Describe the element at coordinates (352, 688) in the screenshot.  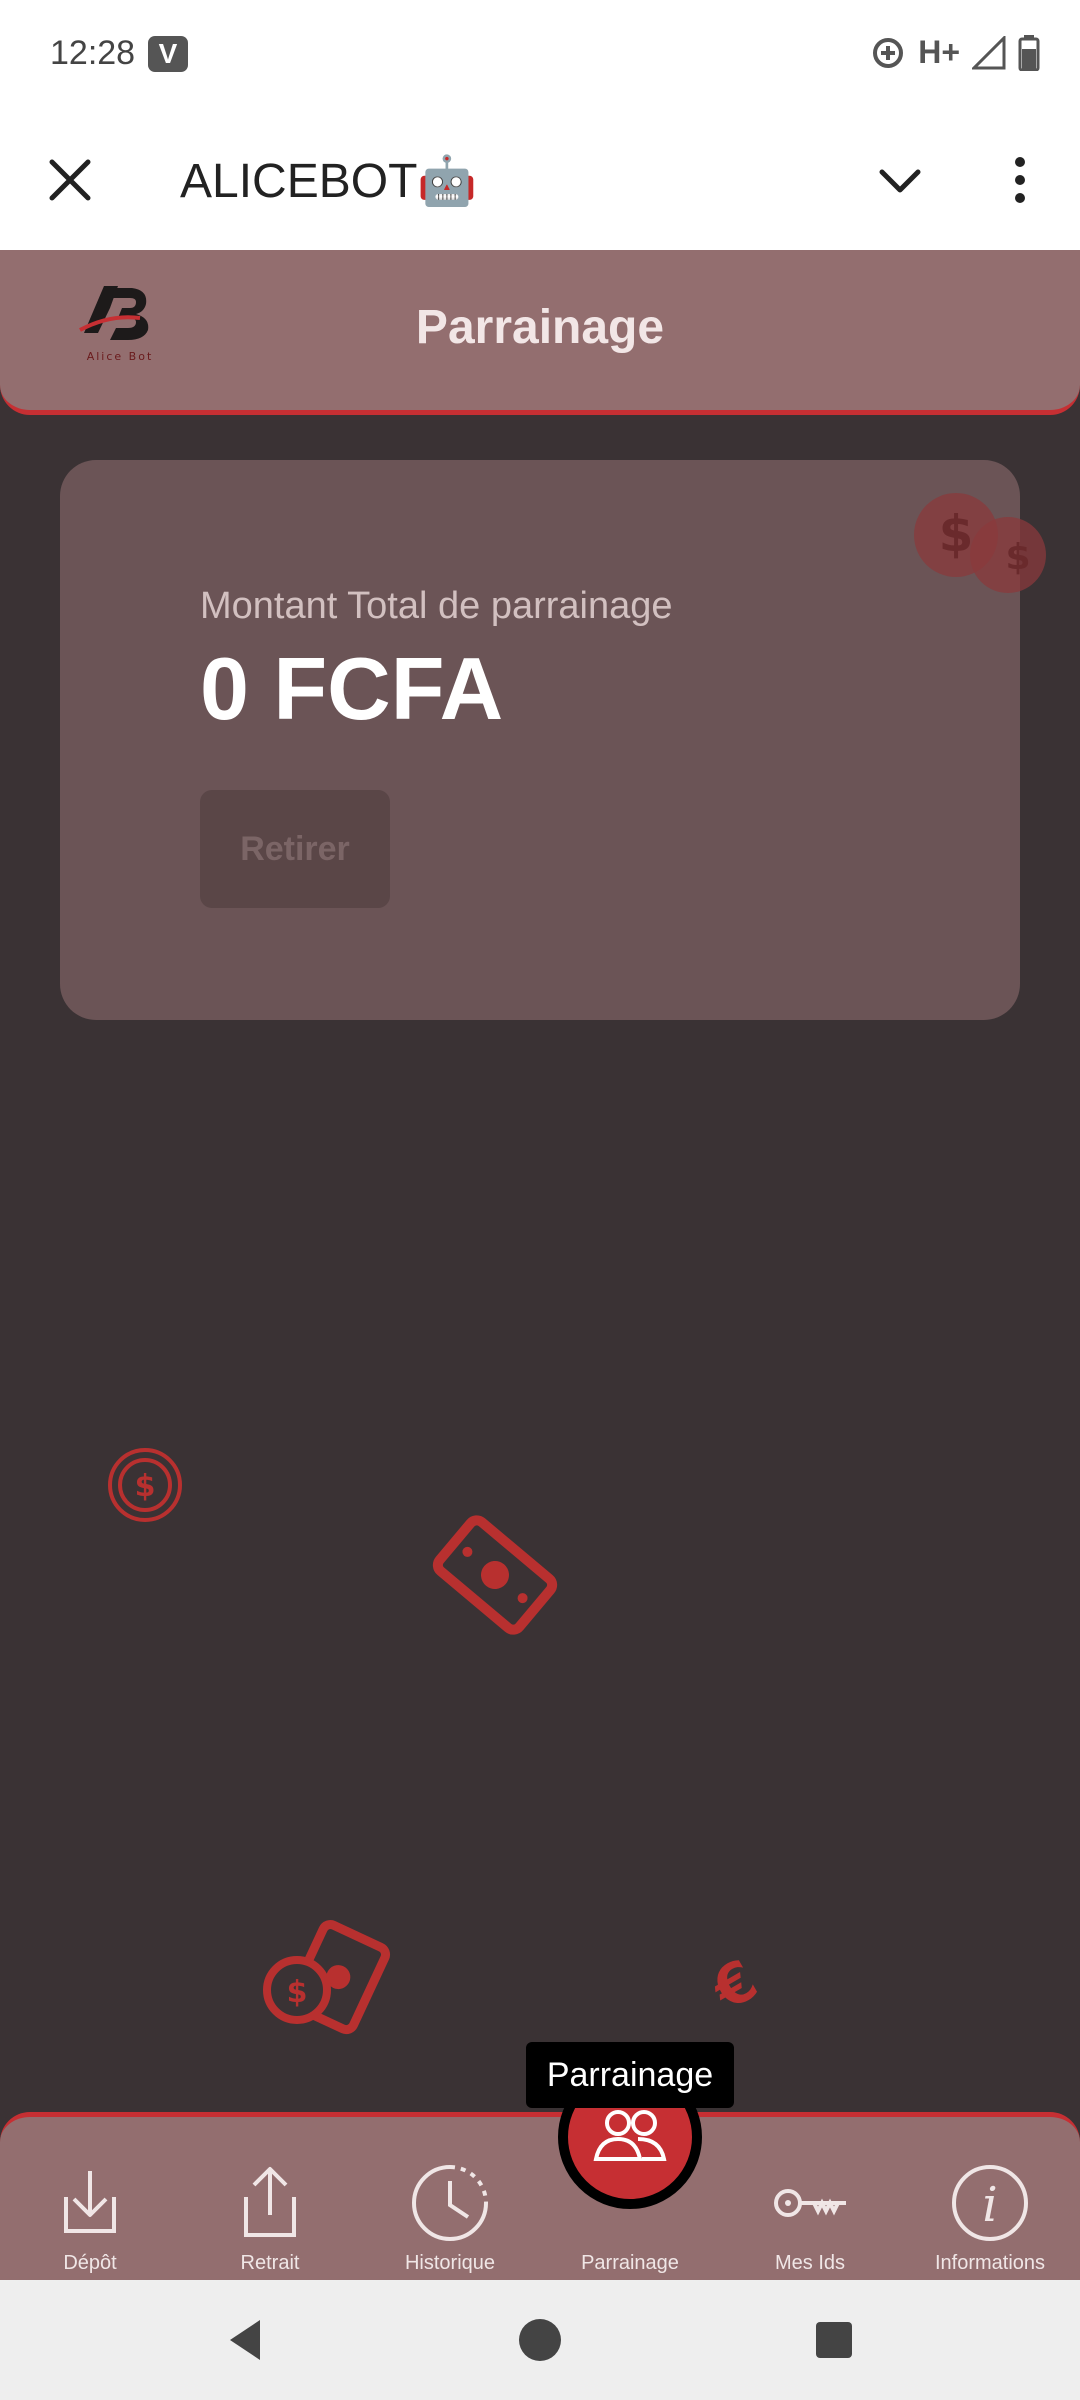
I see `total-amount: 0 FCFA` at that location.